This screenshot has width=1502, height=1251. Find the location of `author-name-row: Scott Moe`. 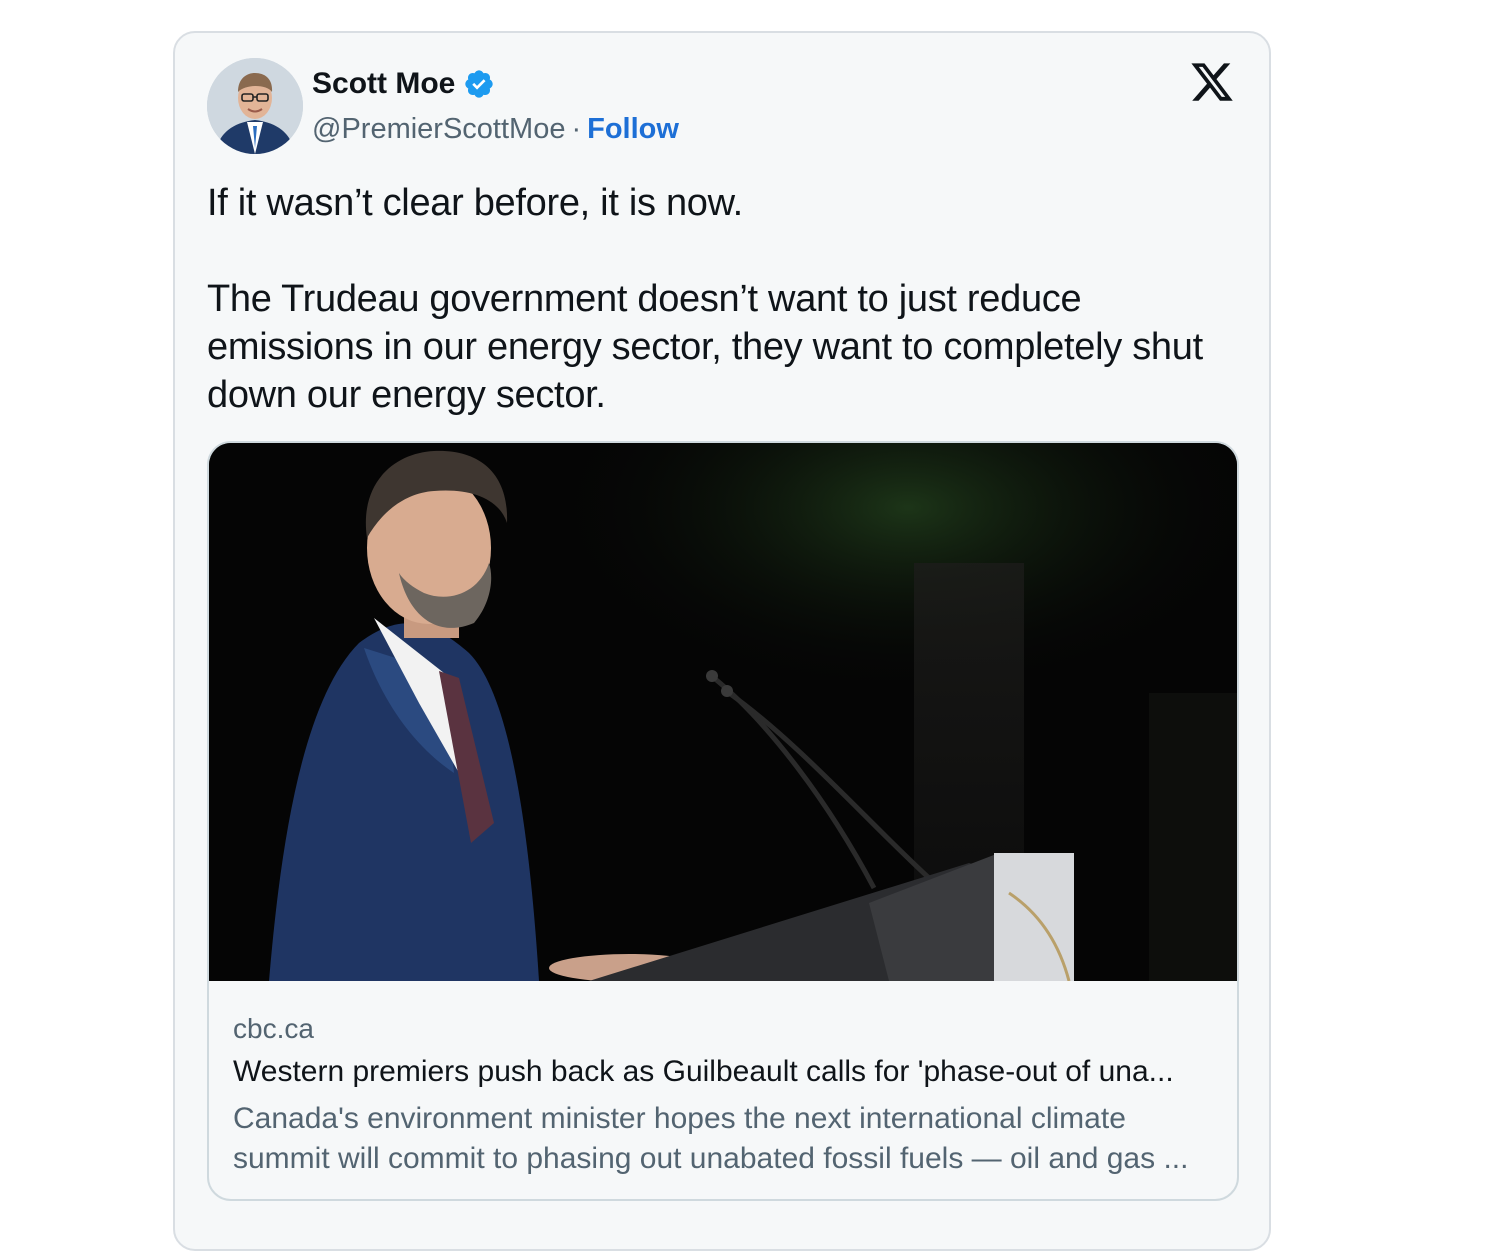

author-name-row: Scott Moe is located at coordinates (403, 84).